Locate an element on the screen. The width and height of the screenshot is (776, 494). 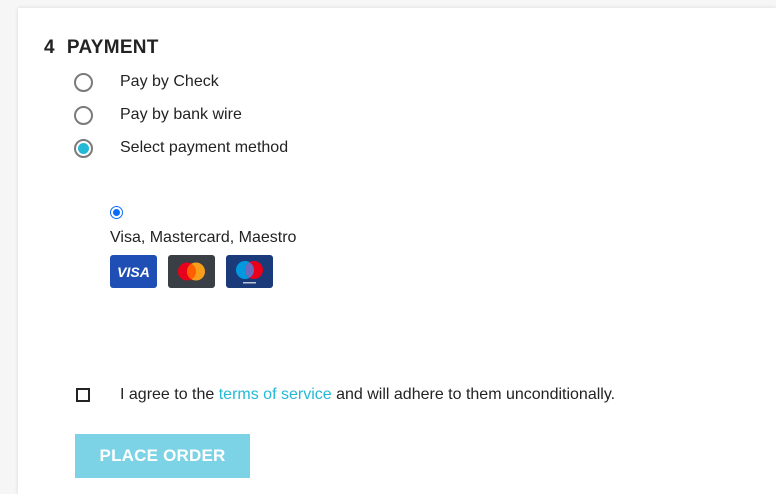
payment-option-bank-wire: Pay by bank wire is located at coordinates (158, 115).